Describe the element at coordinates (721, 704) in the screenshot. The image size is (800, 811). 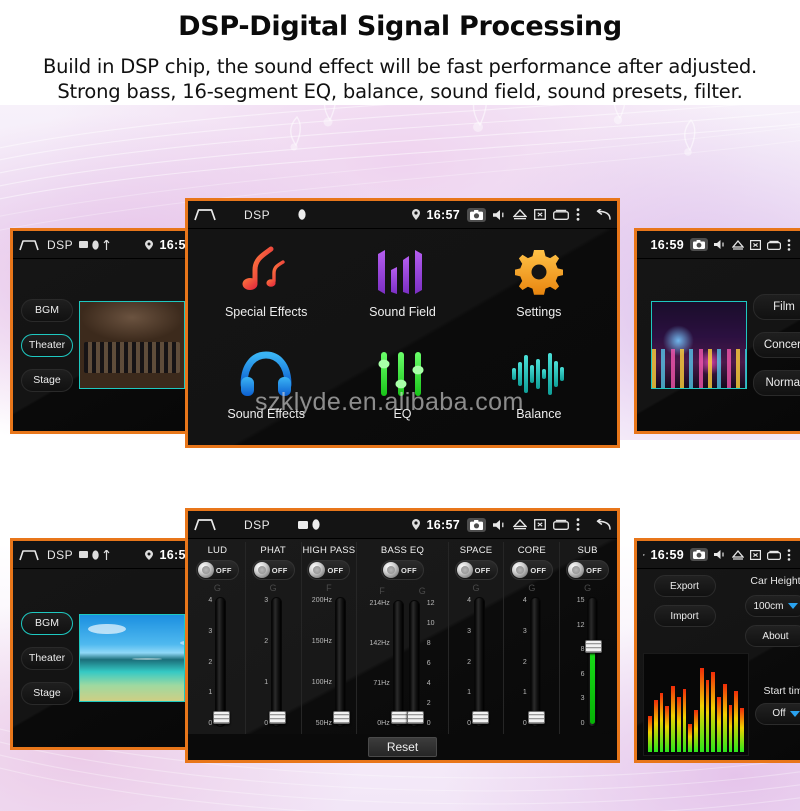
I see `settings-bottom-row: Start time Off` at that location.